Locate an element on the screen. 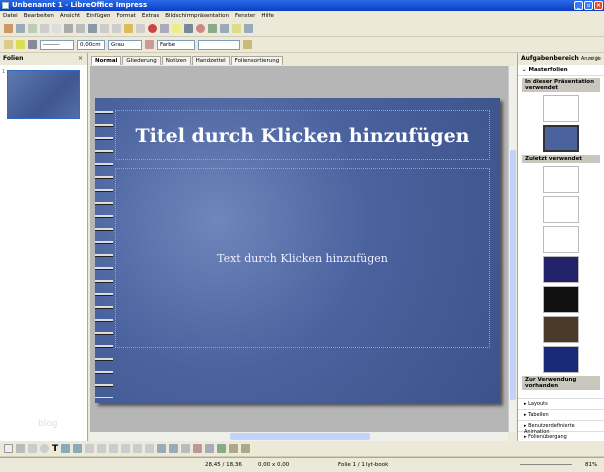 This screenshot has height=472, width=604. zoom-level: 81% is located at coordinates (591, 465).